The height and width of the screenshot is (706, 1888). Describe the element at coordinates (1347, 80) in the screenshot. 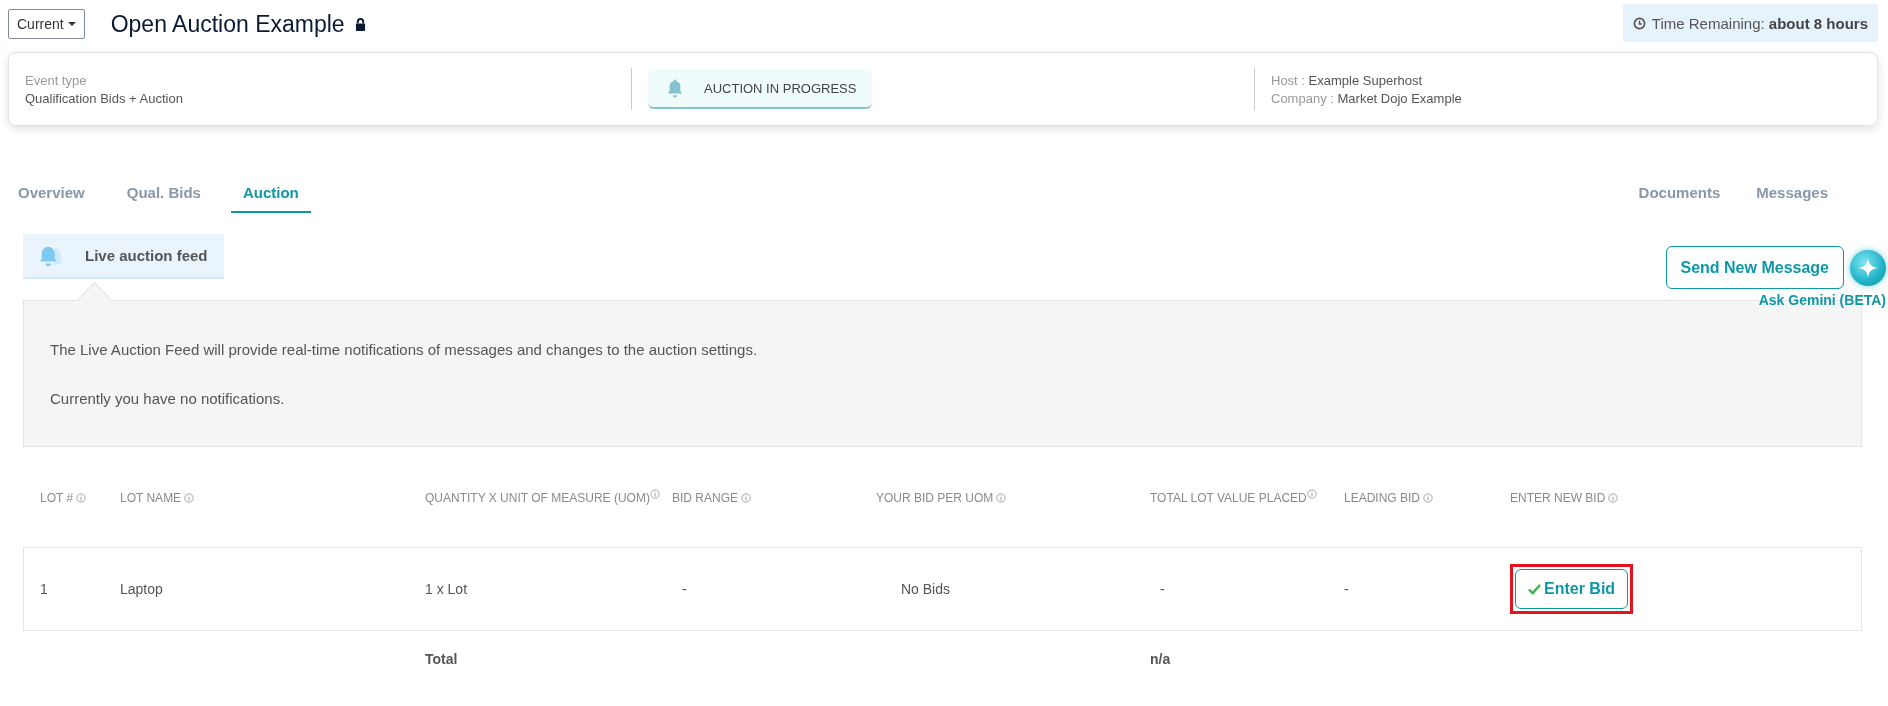

I see `host-text: Host : Example Superhost` at that location.